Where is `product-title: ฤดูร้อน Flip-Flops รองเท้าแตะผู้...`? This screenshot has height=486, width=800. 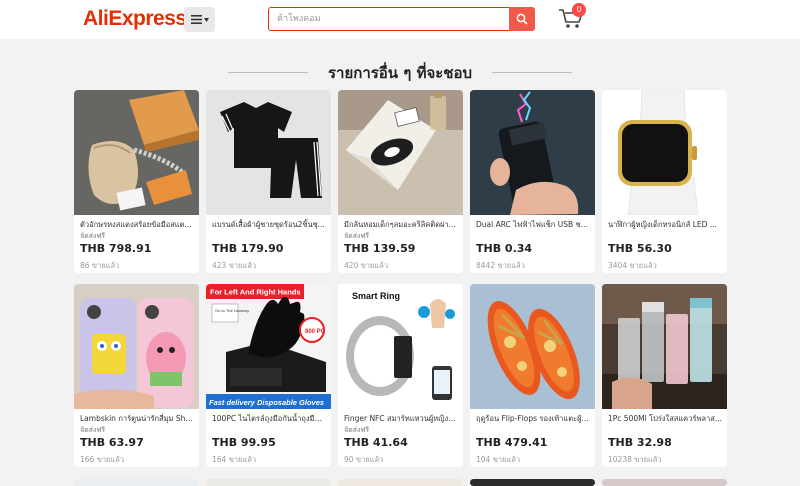 product-title: ฤดูร้อน Flip-Flops รองเท้าแตะผู้... is located at coordinates (533, 419).